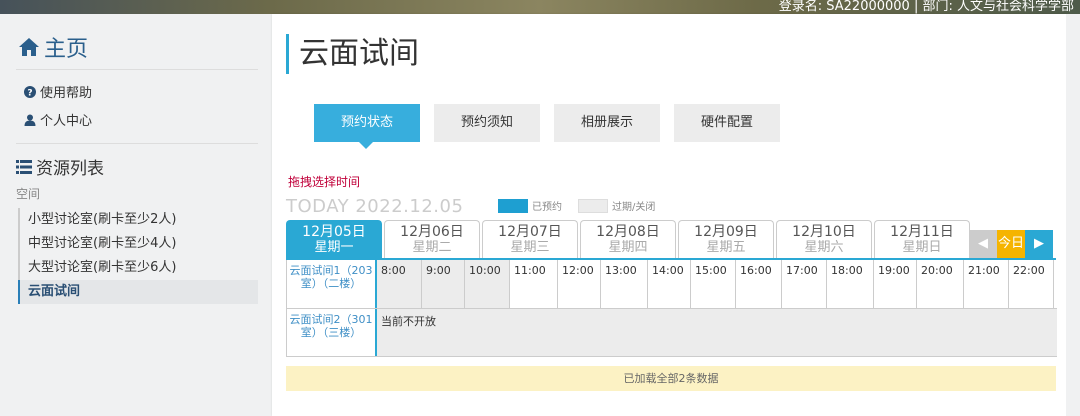  I want to click on legend-booked-label: 已预约, so click(547, 207).